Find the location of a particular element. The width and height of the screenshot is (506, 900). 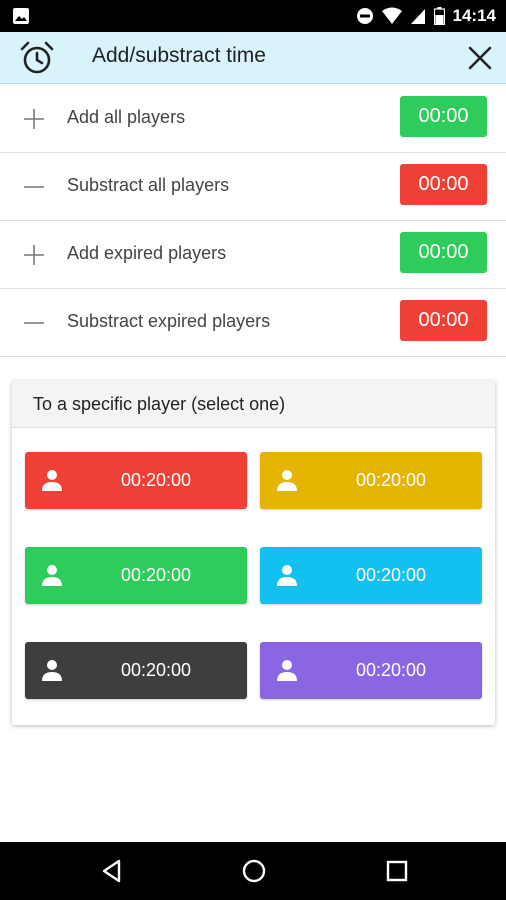

substract-all-players-row: Substract all players 00:00 is located at coordinates (253, 187).